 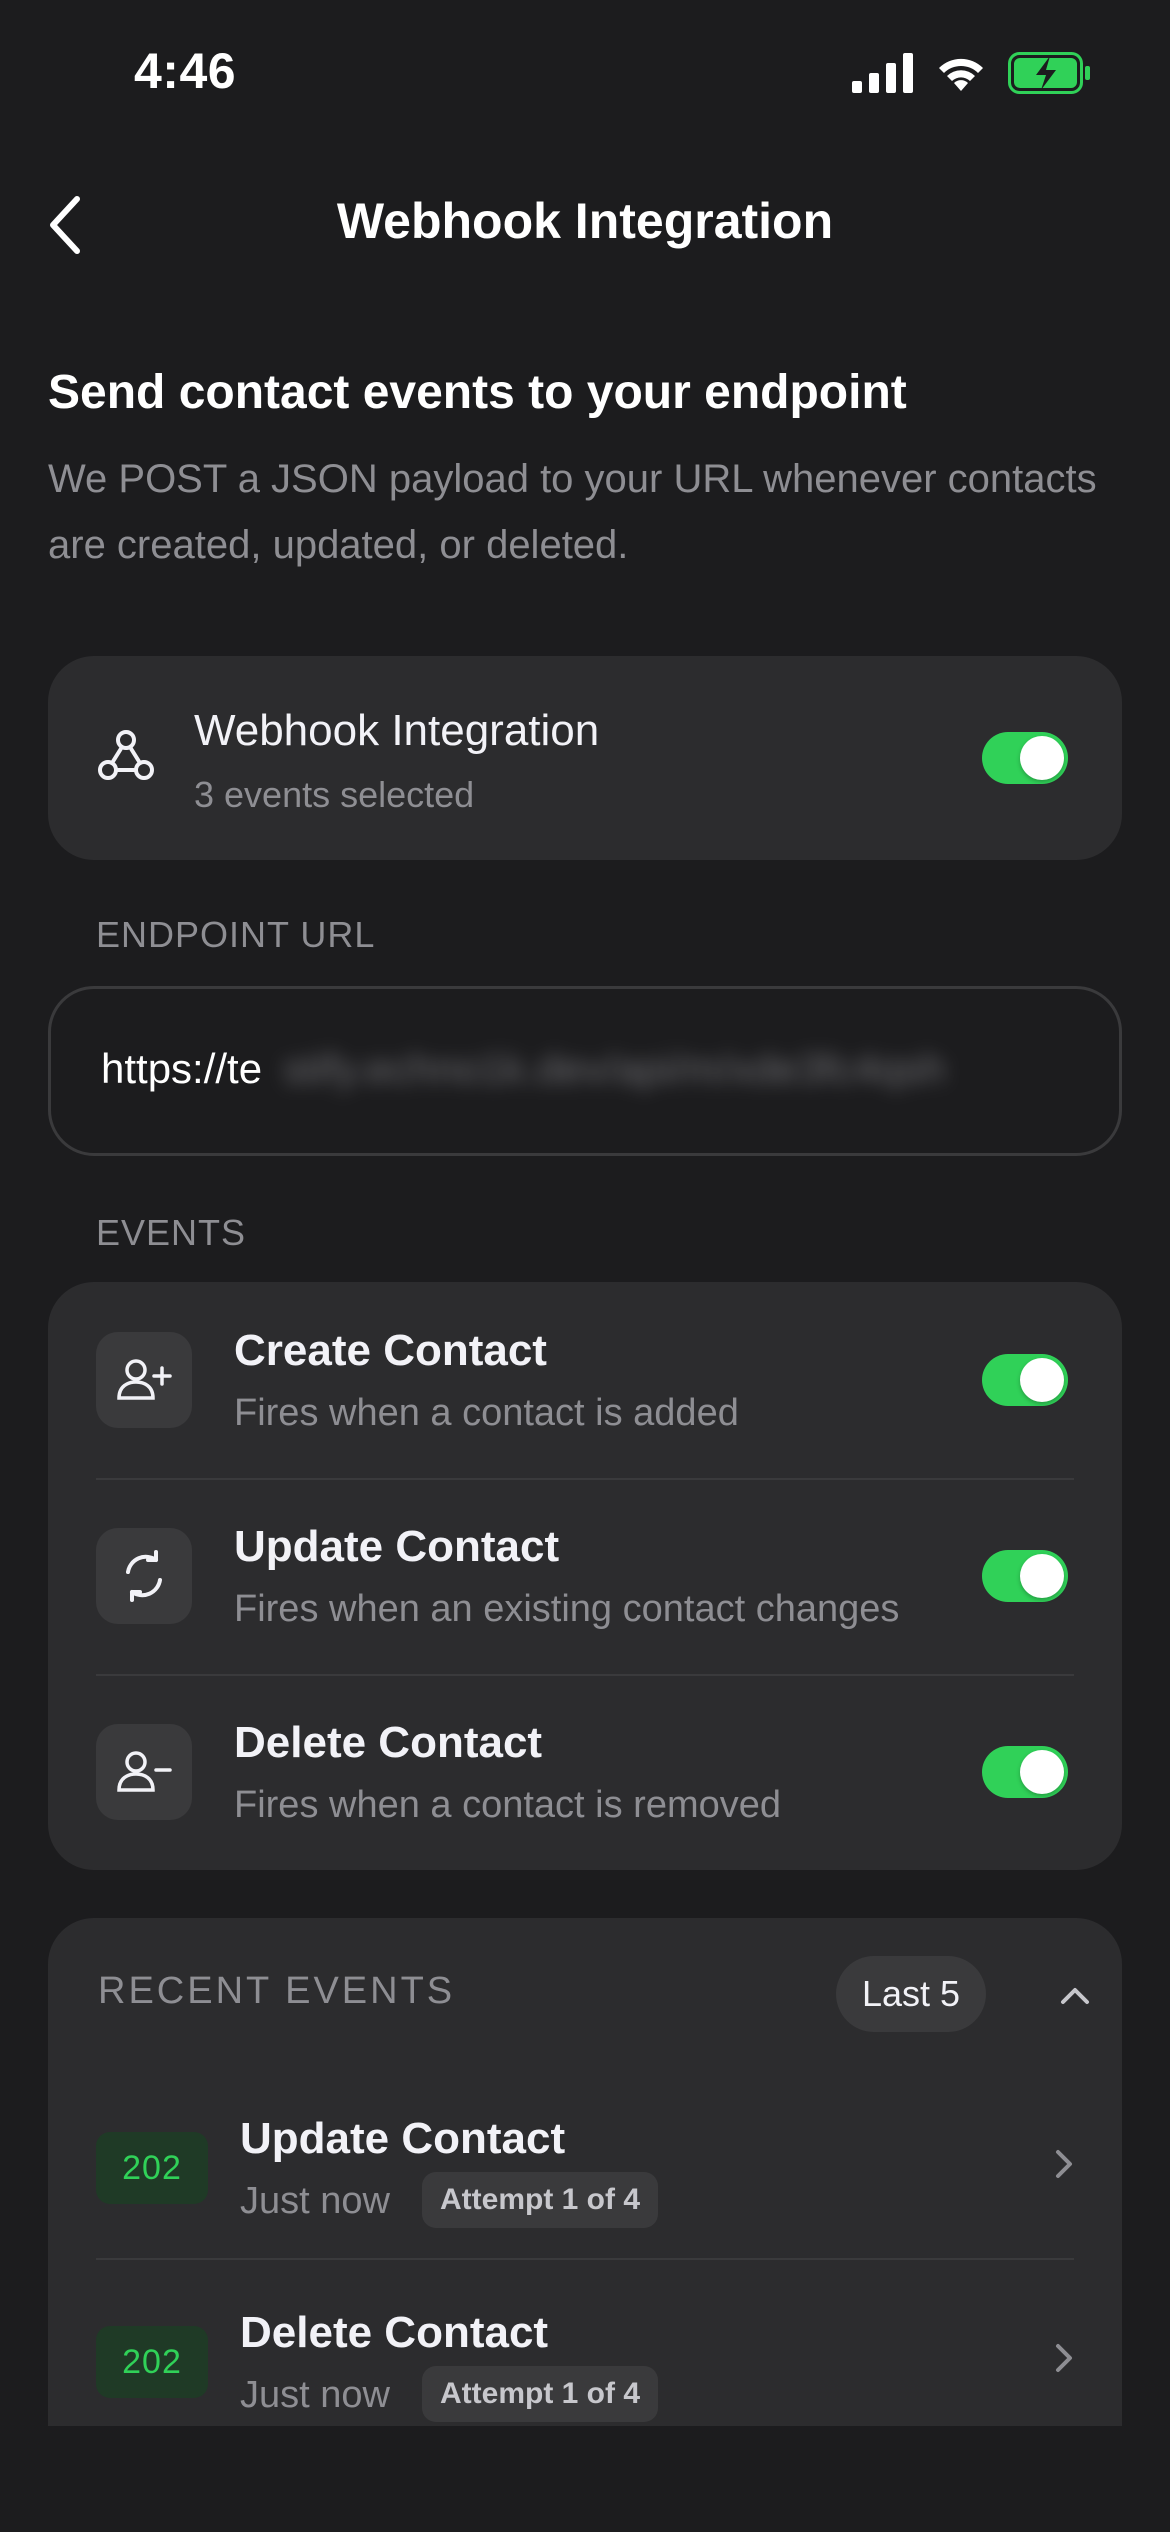 What do you see at coordinates (585, 221) in the screenshot?
I see `page-title: Webhook Integration` at bounding box center [585, 221].